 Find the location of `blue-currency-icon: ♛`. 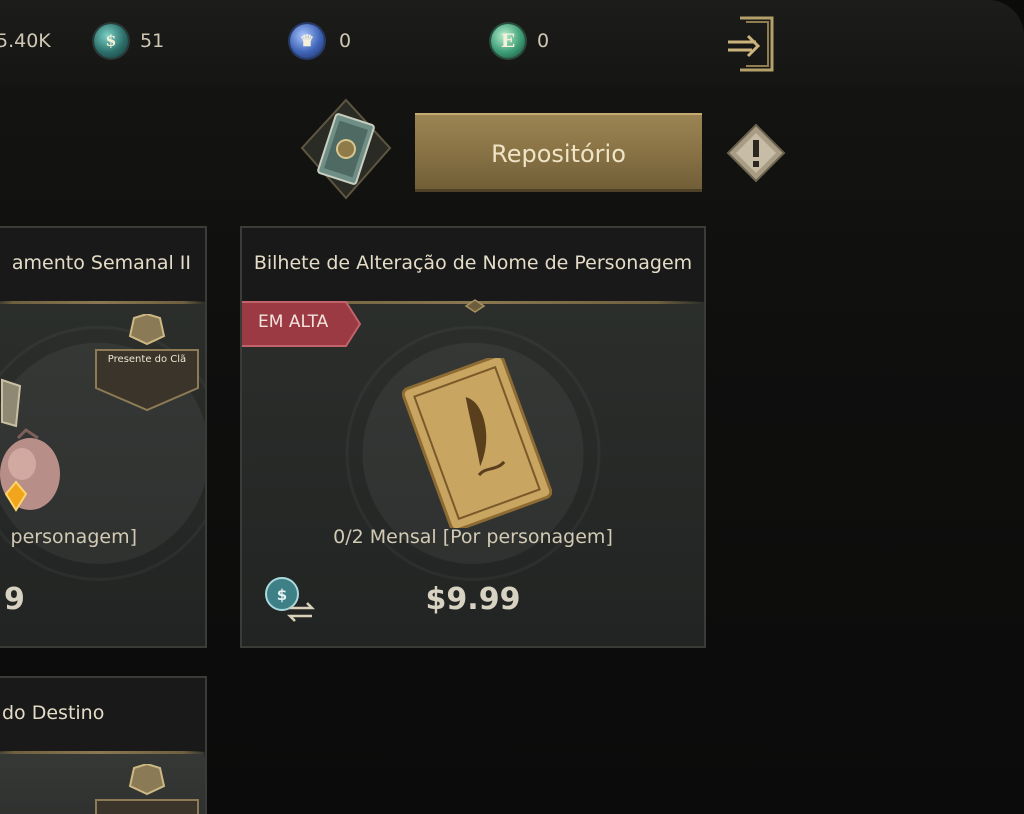

blue-currency-icon: ♛ is located at coordinates (307, 41).